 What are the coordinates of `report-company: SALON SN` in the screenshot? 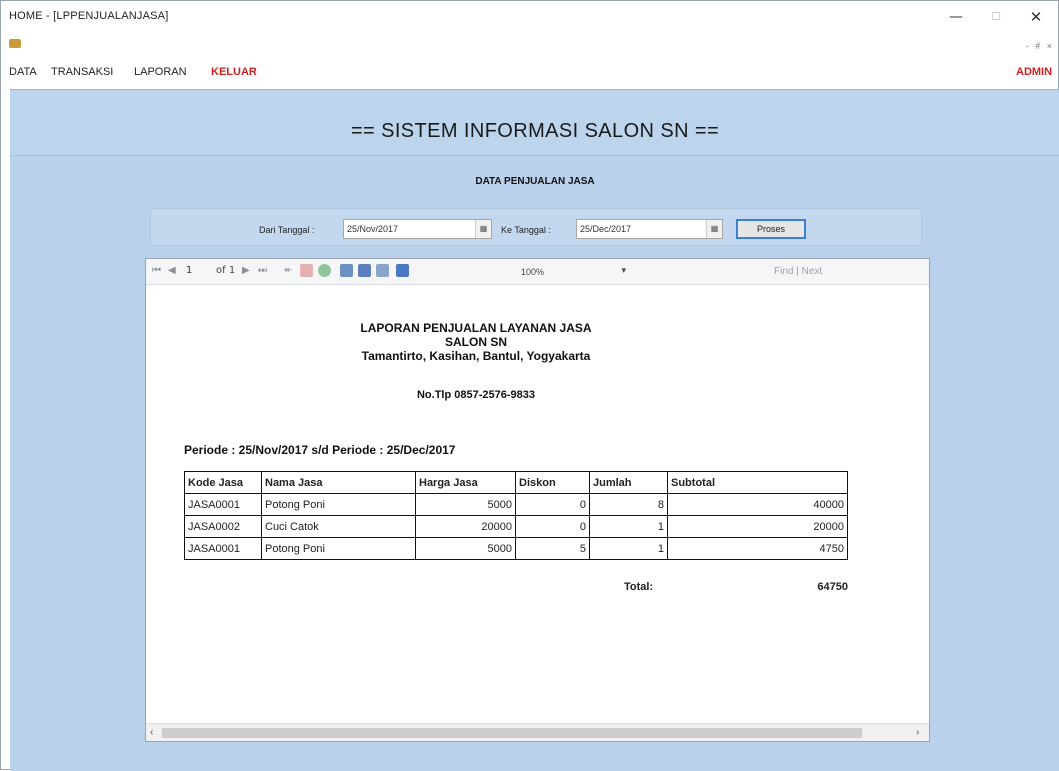 It's located at (475, 342).